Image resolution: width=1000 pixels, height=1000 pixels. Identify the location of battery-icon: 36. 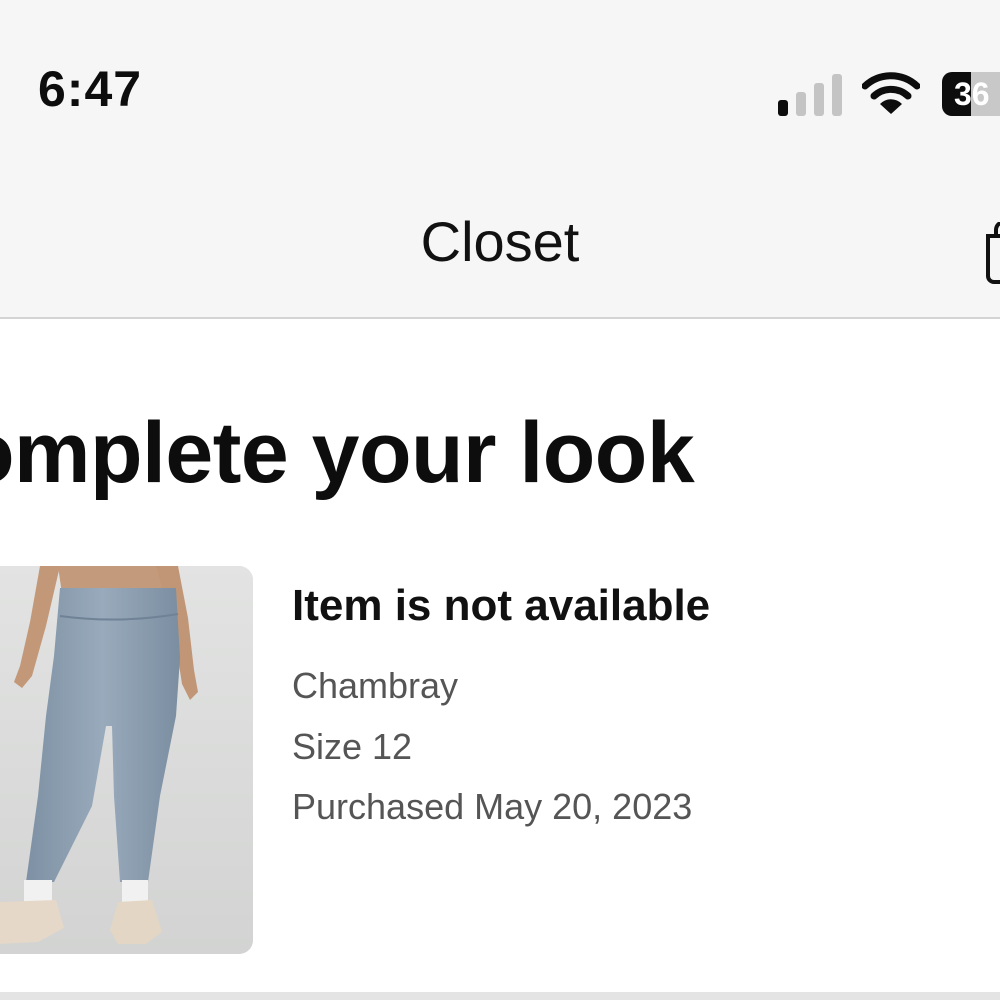
(971, 94).